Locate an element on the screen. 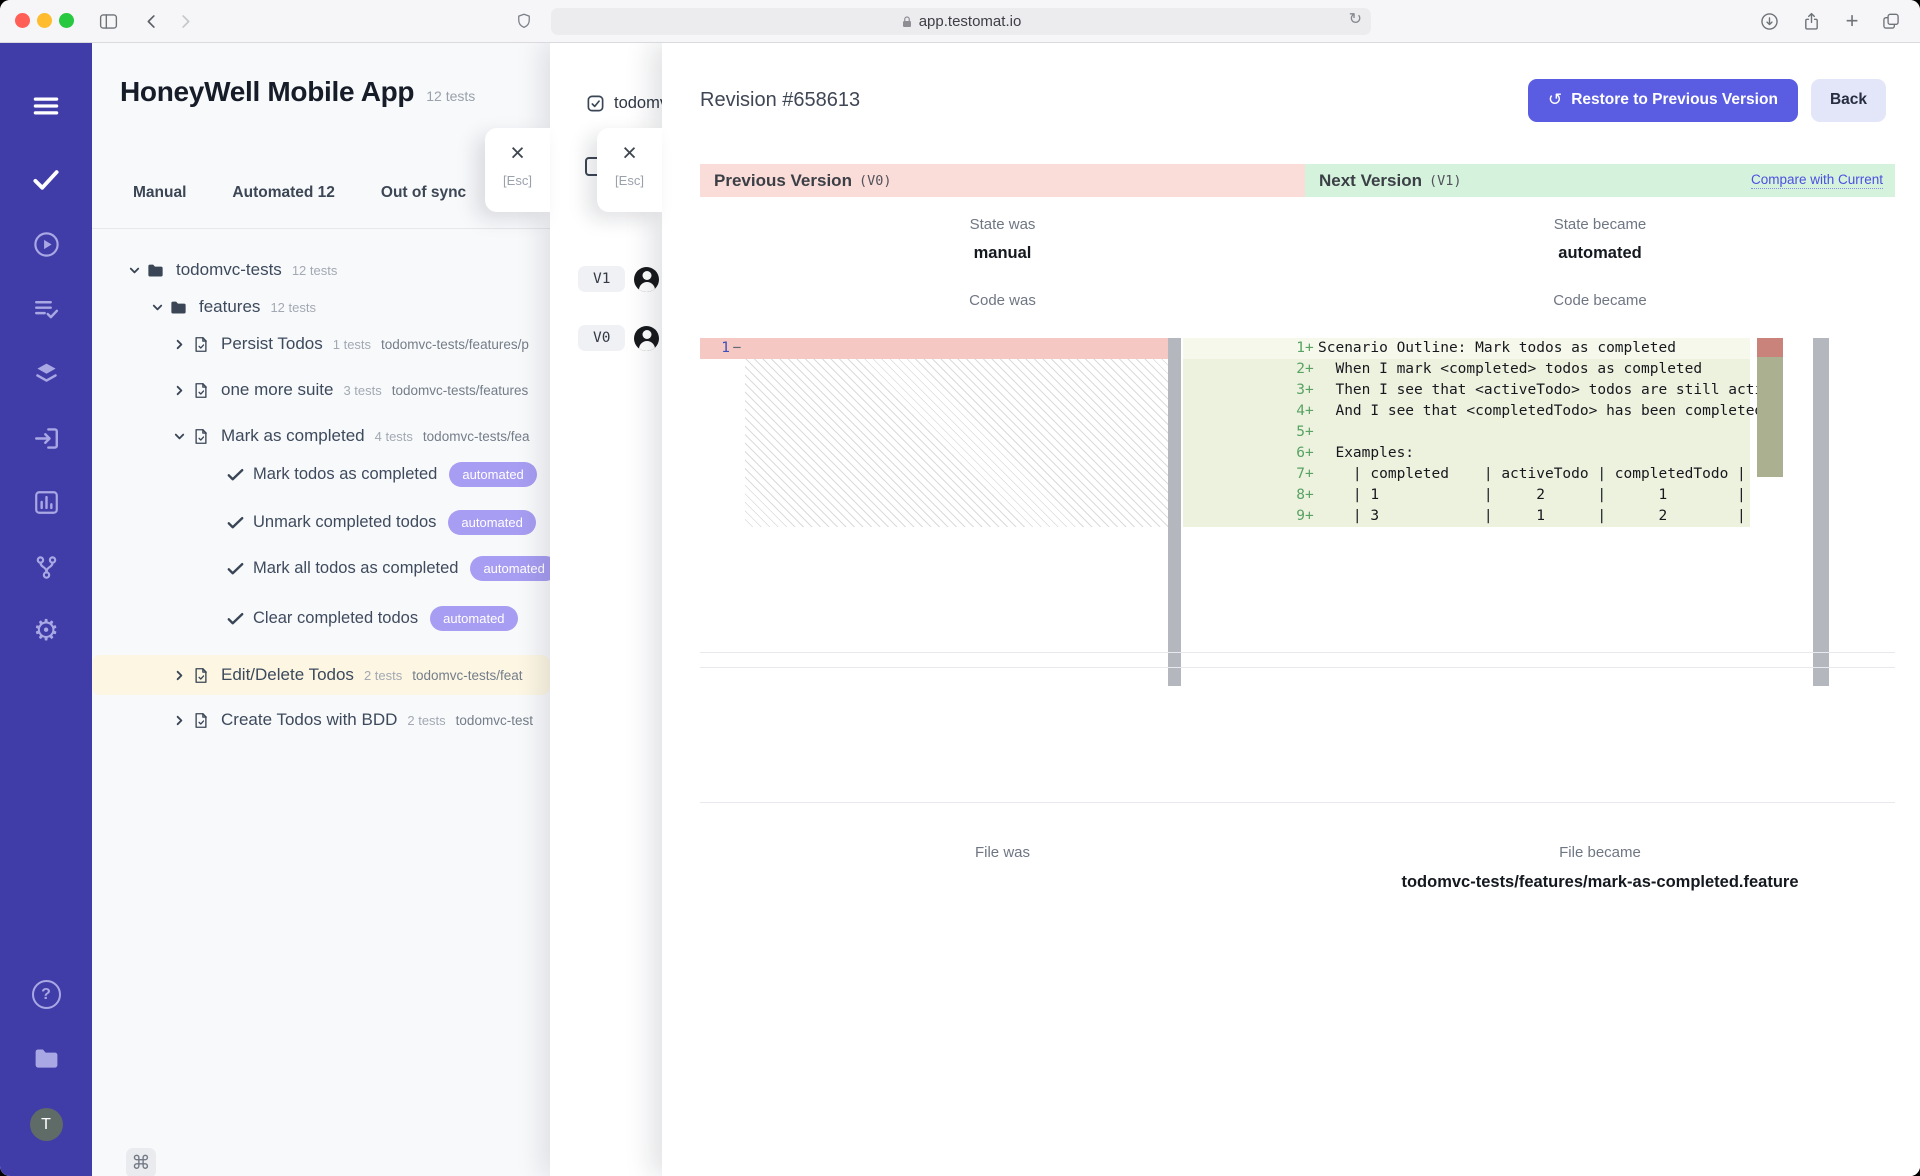 This screenshot has height=1176, width=1920. forward-icon is located at coordinates (185, 21).